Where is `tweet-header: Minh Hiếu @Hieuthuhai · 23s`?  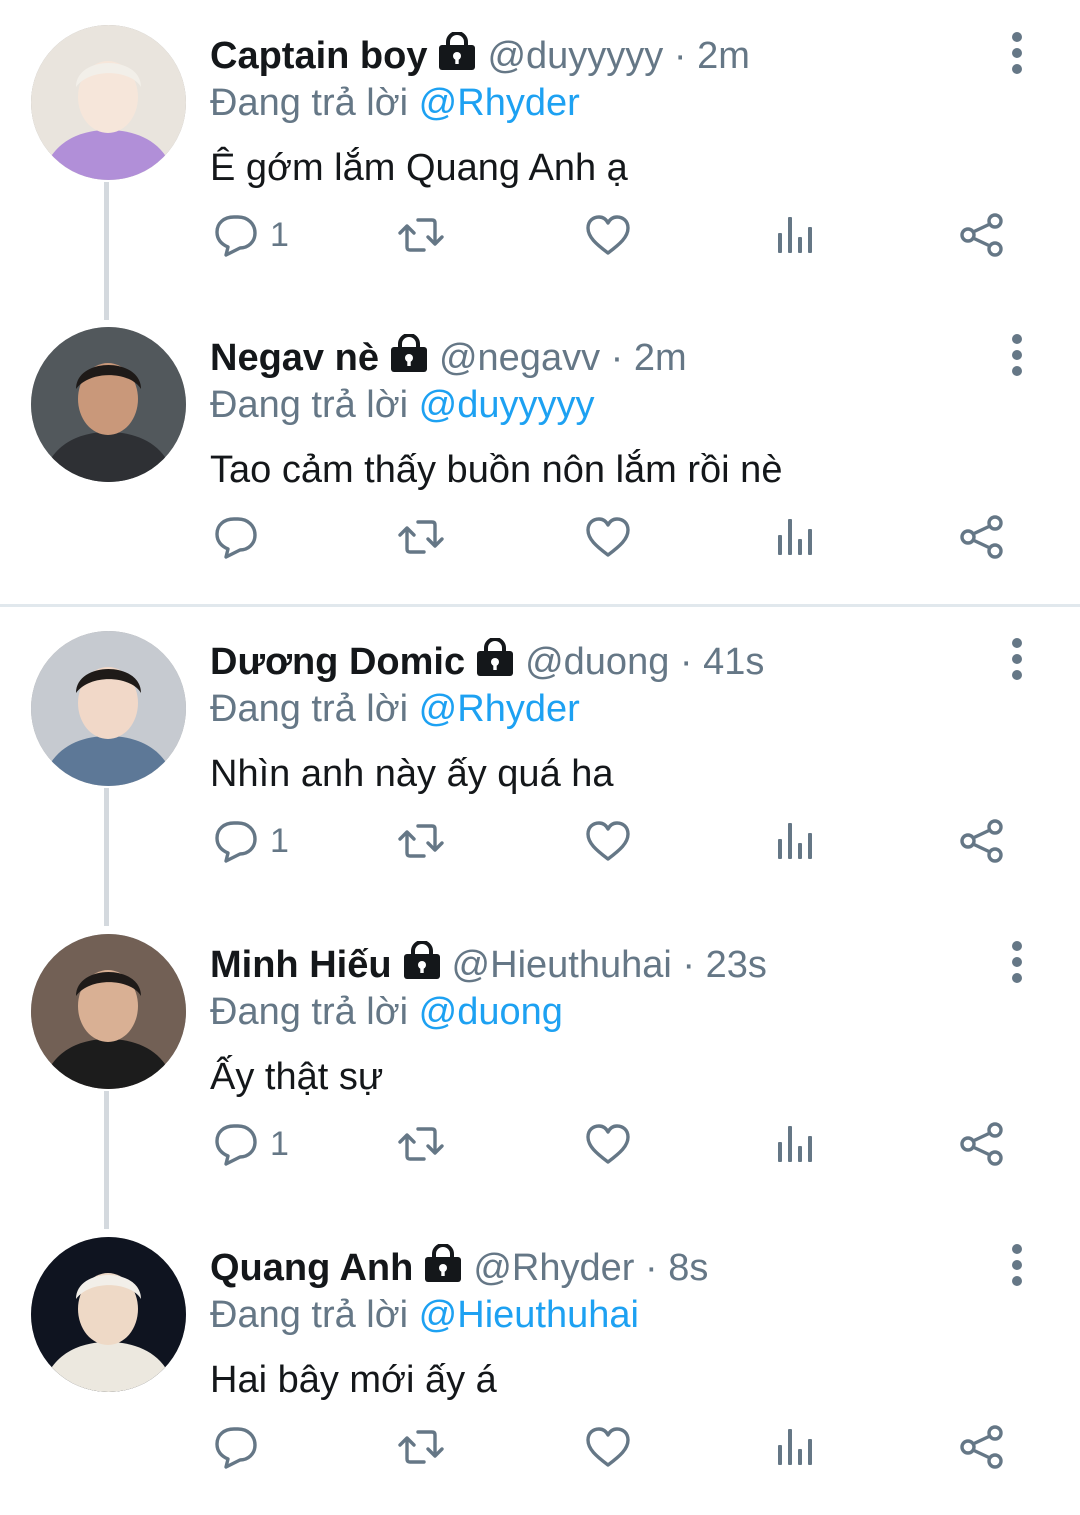 tweet-header: Minh Hiếu @Hieuthuhai · 23s is located at coordinates (488, 964).